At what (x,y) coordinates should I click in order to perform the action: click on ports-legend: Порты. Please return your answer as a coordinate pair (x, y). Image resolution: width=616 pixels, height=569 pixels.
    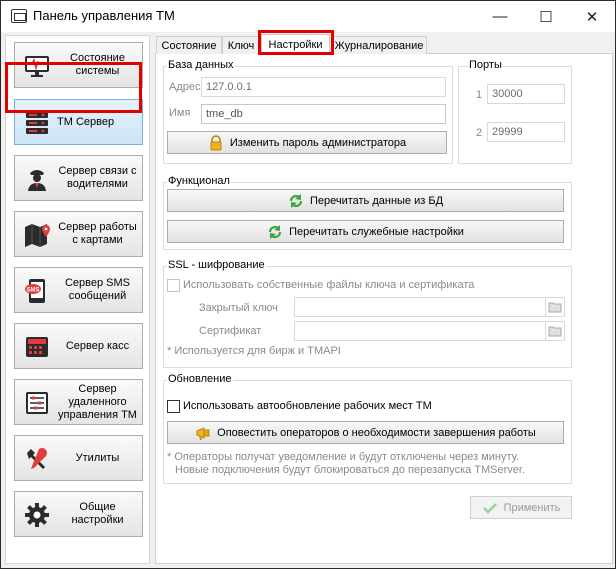
    Looking at the image, I should click on (485, 65).